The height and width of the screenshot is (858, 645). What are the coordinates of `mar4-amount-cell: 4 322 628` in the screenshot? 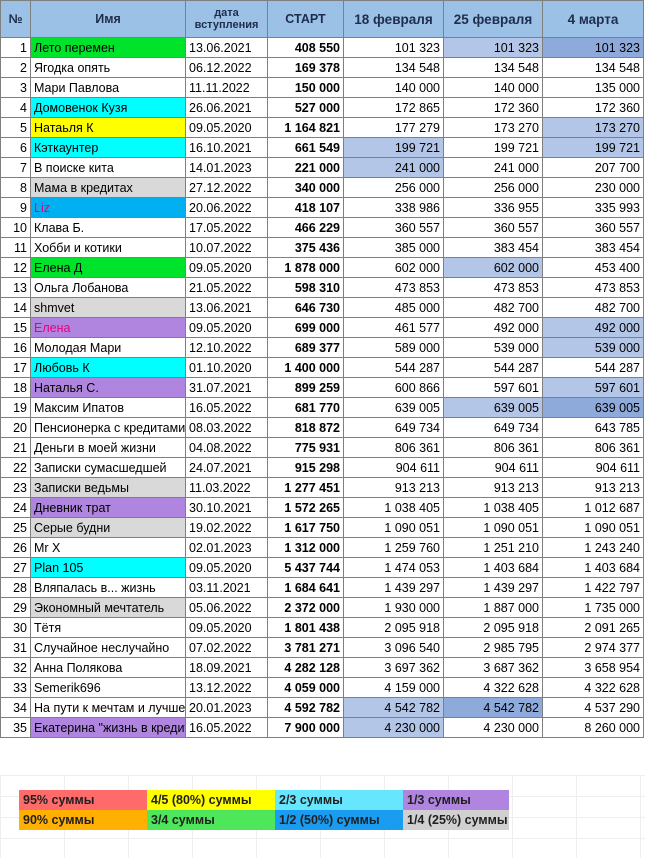 It's located at (593, 687).